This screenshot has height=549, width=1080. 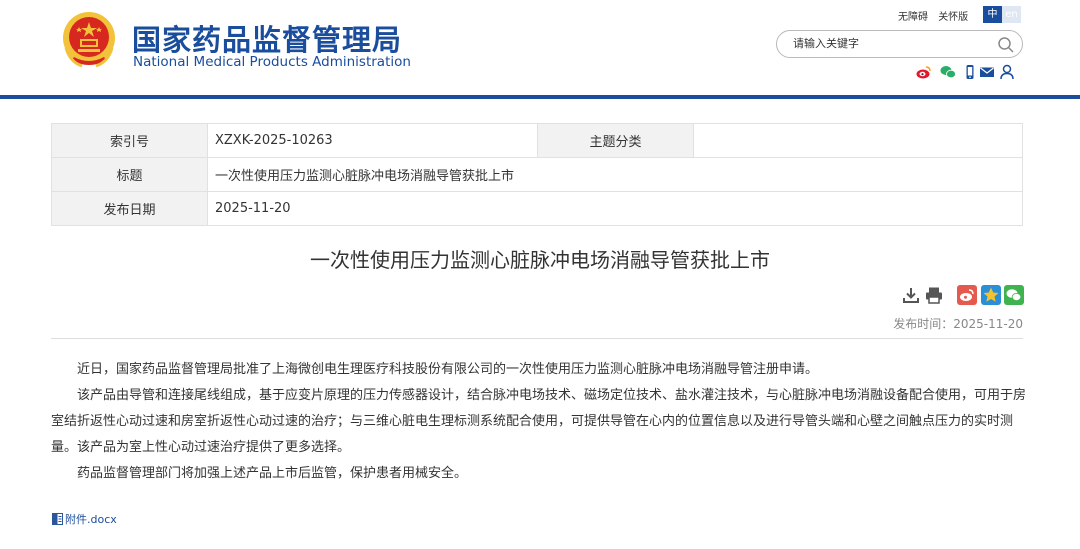 What do you see at coordinates (924, 72) in the screenshot?
I see `weibo-icon` at bounding box center [924, 72].